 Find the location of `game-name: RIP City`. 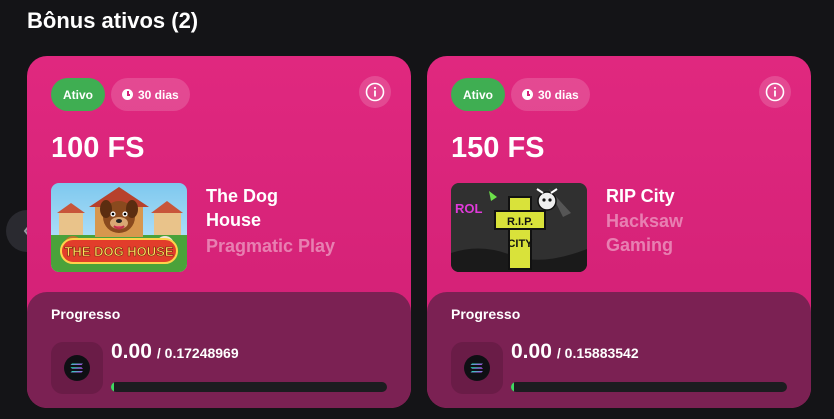

game-name: RIP City is located at coordinates (696, 196).